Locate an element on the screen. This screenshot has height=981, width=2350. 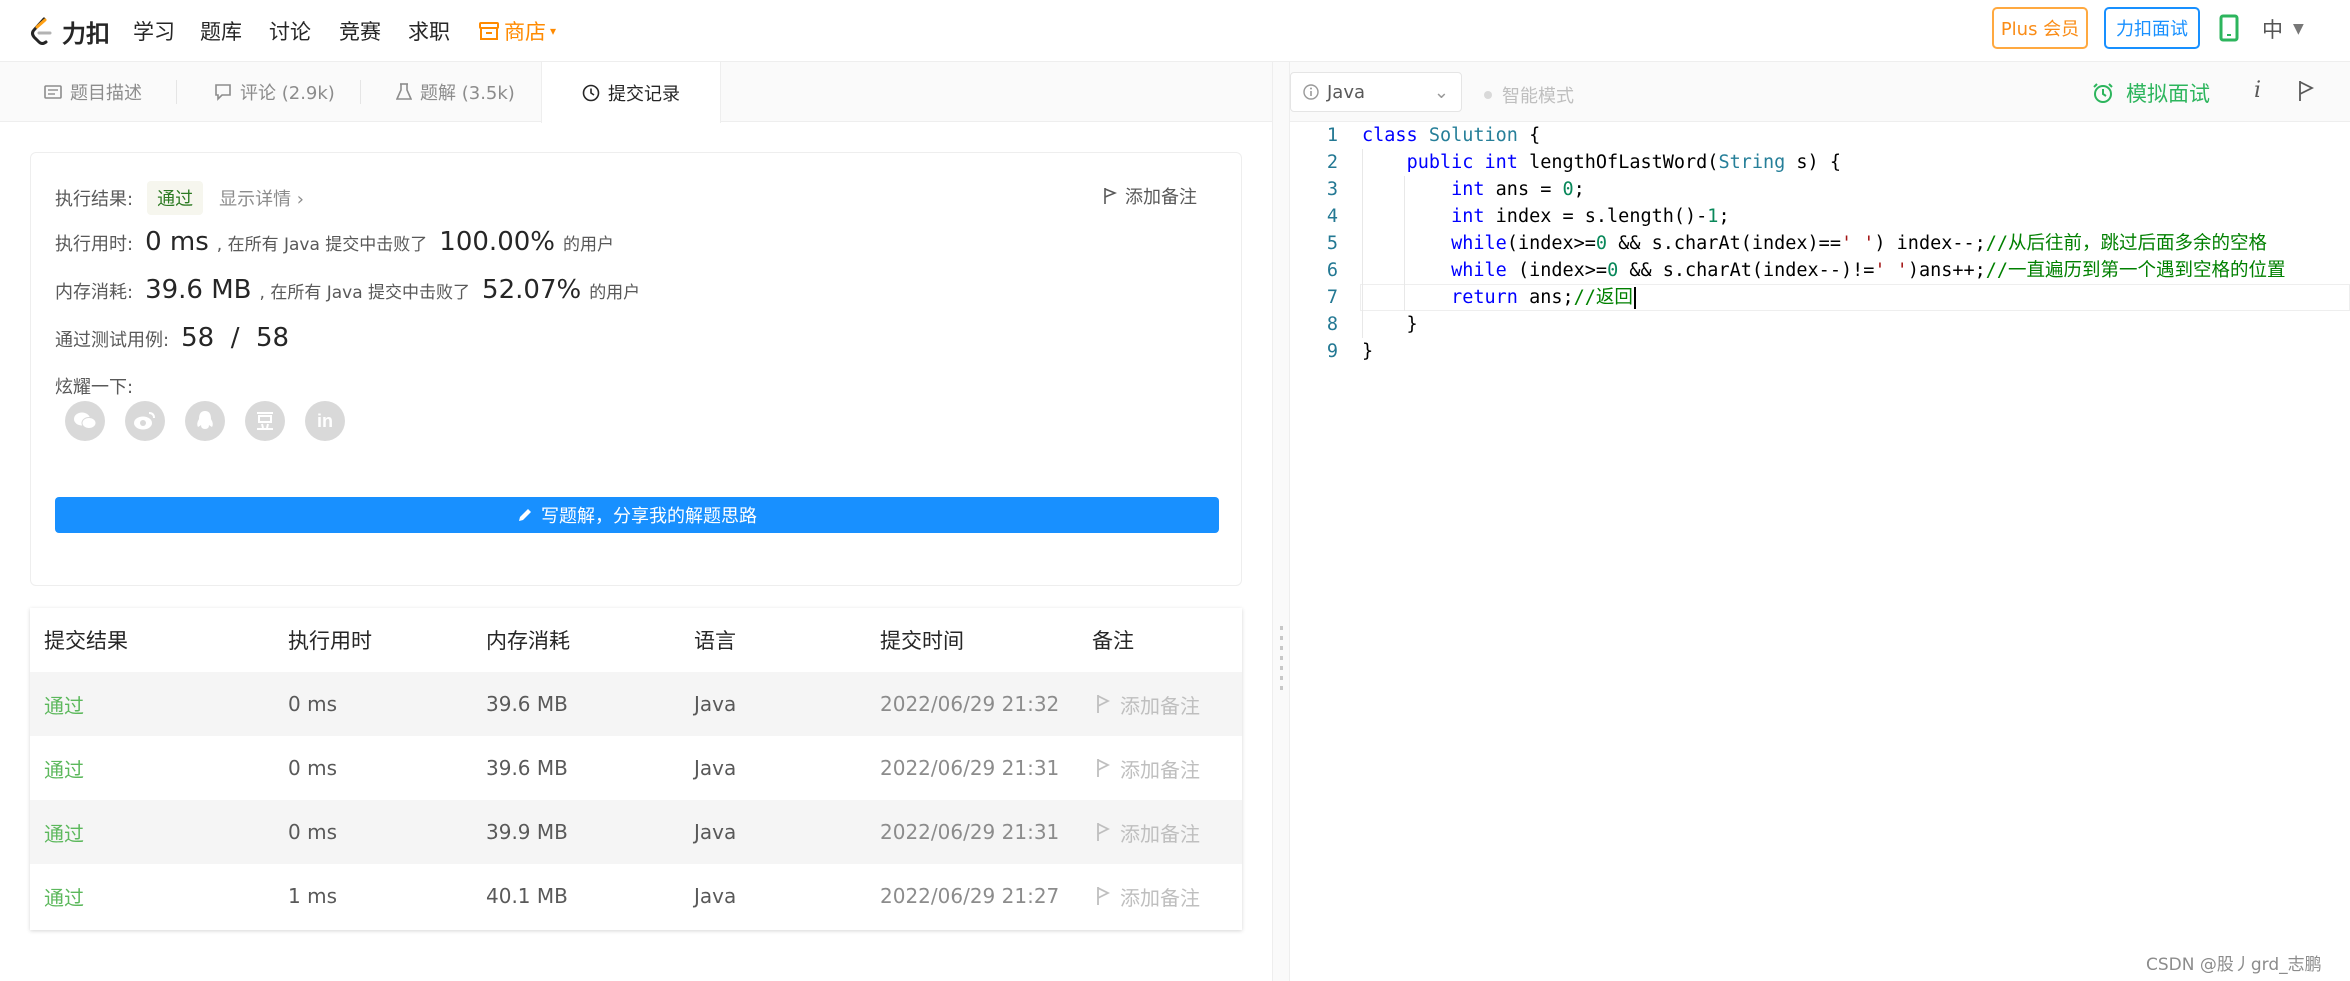
mock-interview-button: 模拟面试 is located at coordinates (2151, 93).